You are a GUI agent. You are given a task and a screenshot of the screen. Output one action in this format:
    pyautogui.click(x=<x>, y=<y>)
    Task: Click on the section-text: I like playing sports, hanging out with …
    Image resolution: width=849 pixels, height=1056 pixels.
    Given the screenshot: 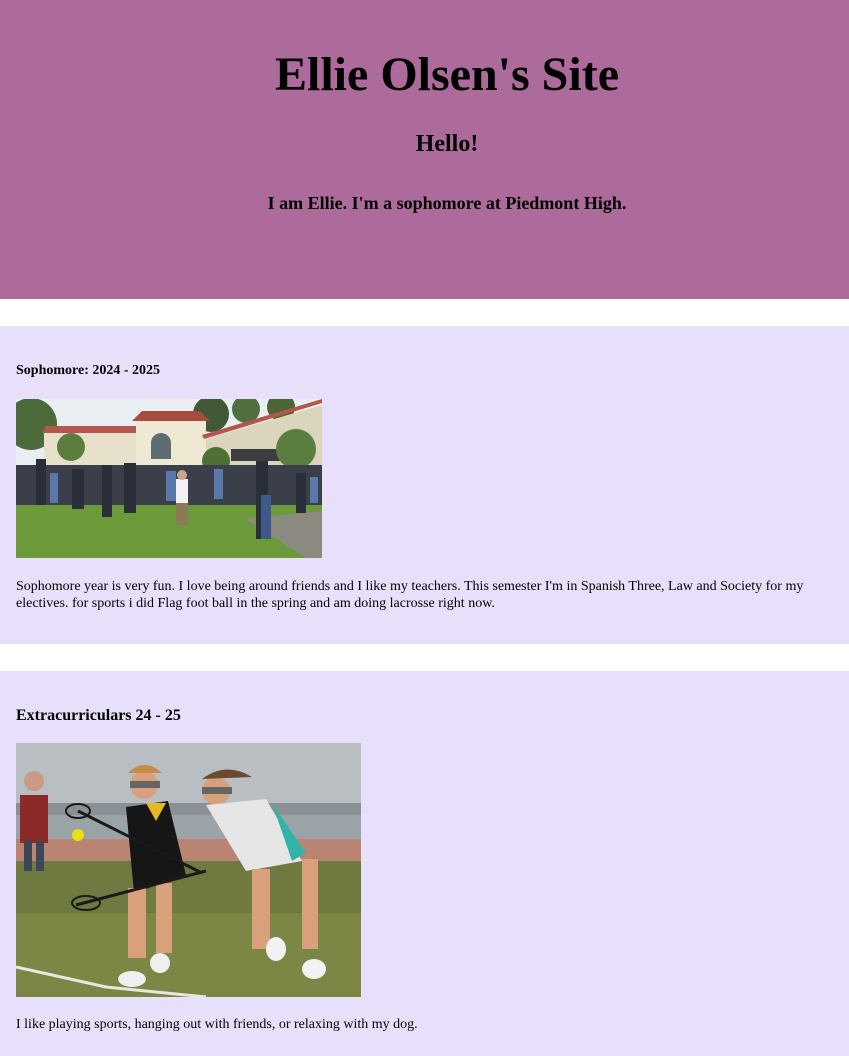 What is the action you would take?
    pyautogui.click(x=217, y=1024)
    